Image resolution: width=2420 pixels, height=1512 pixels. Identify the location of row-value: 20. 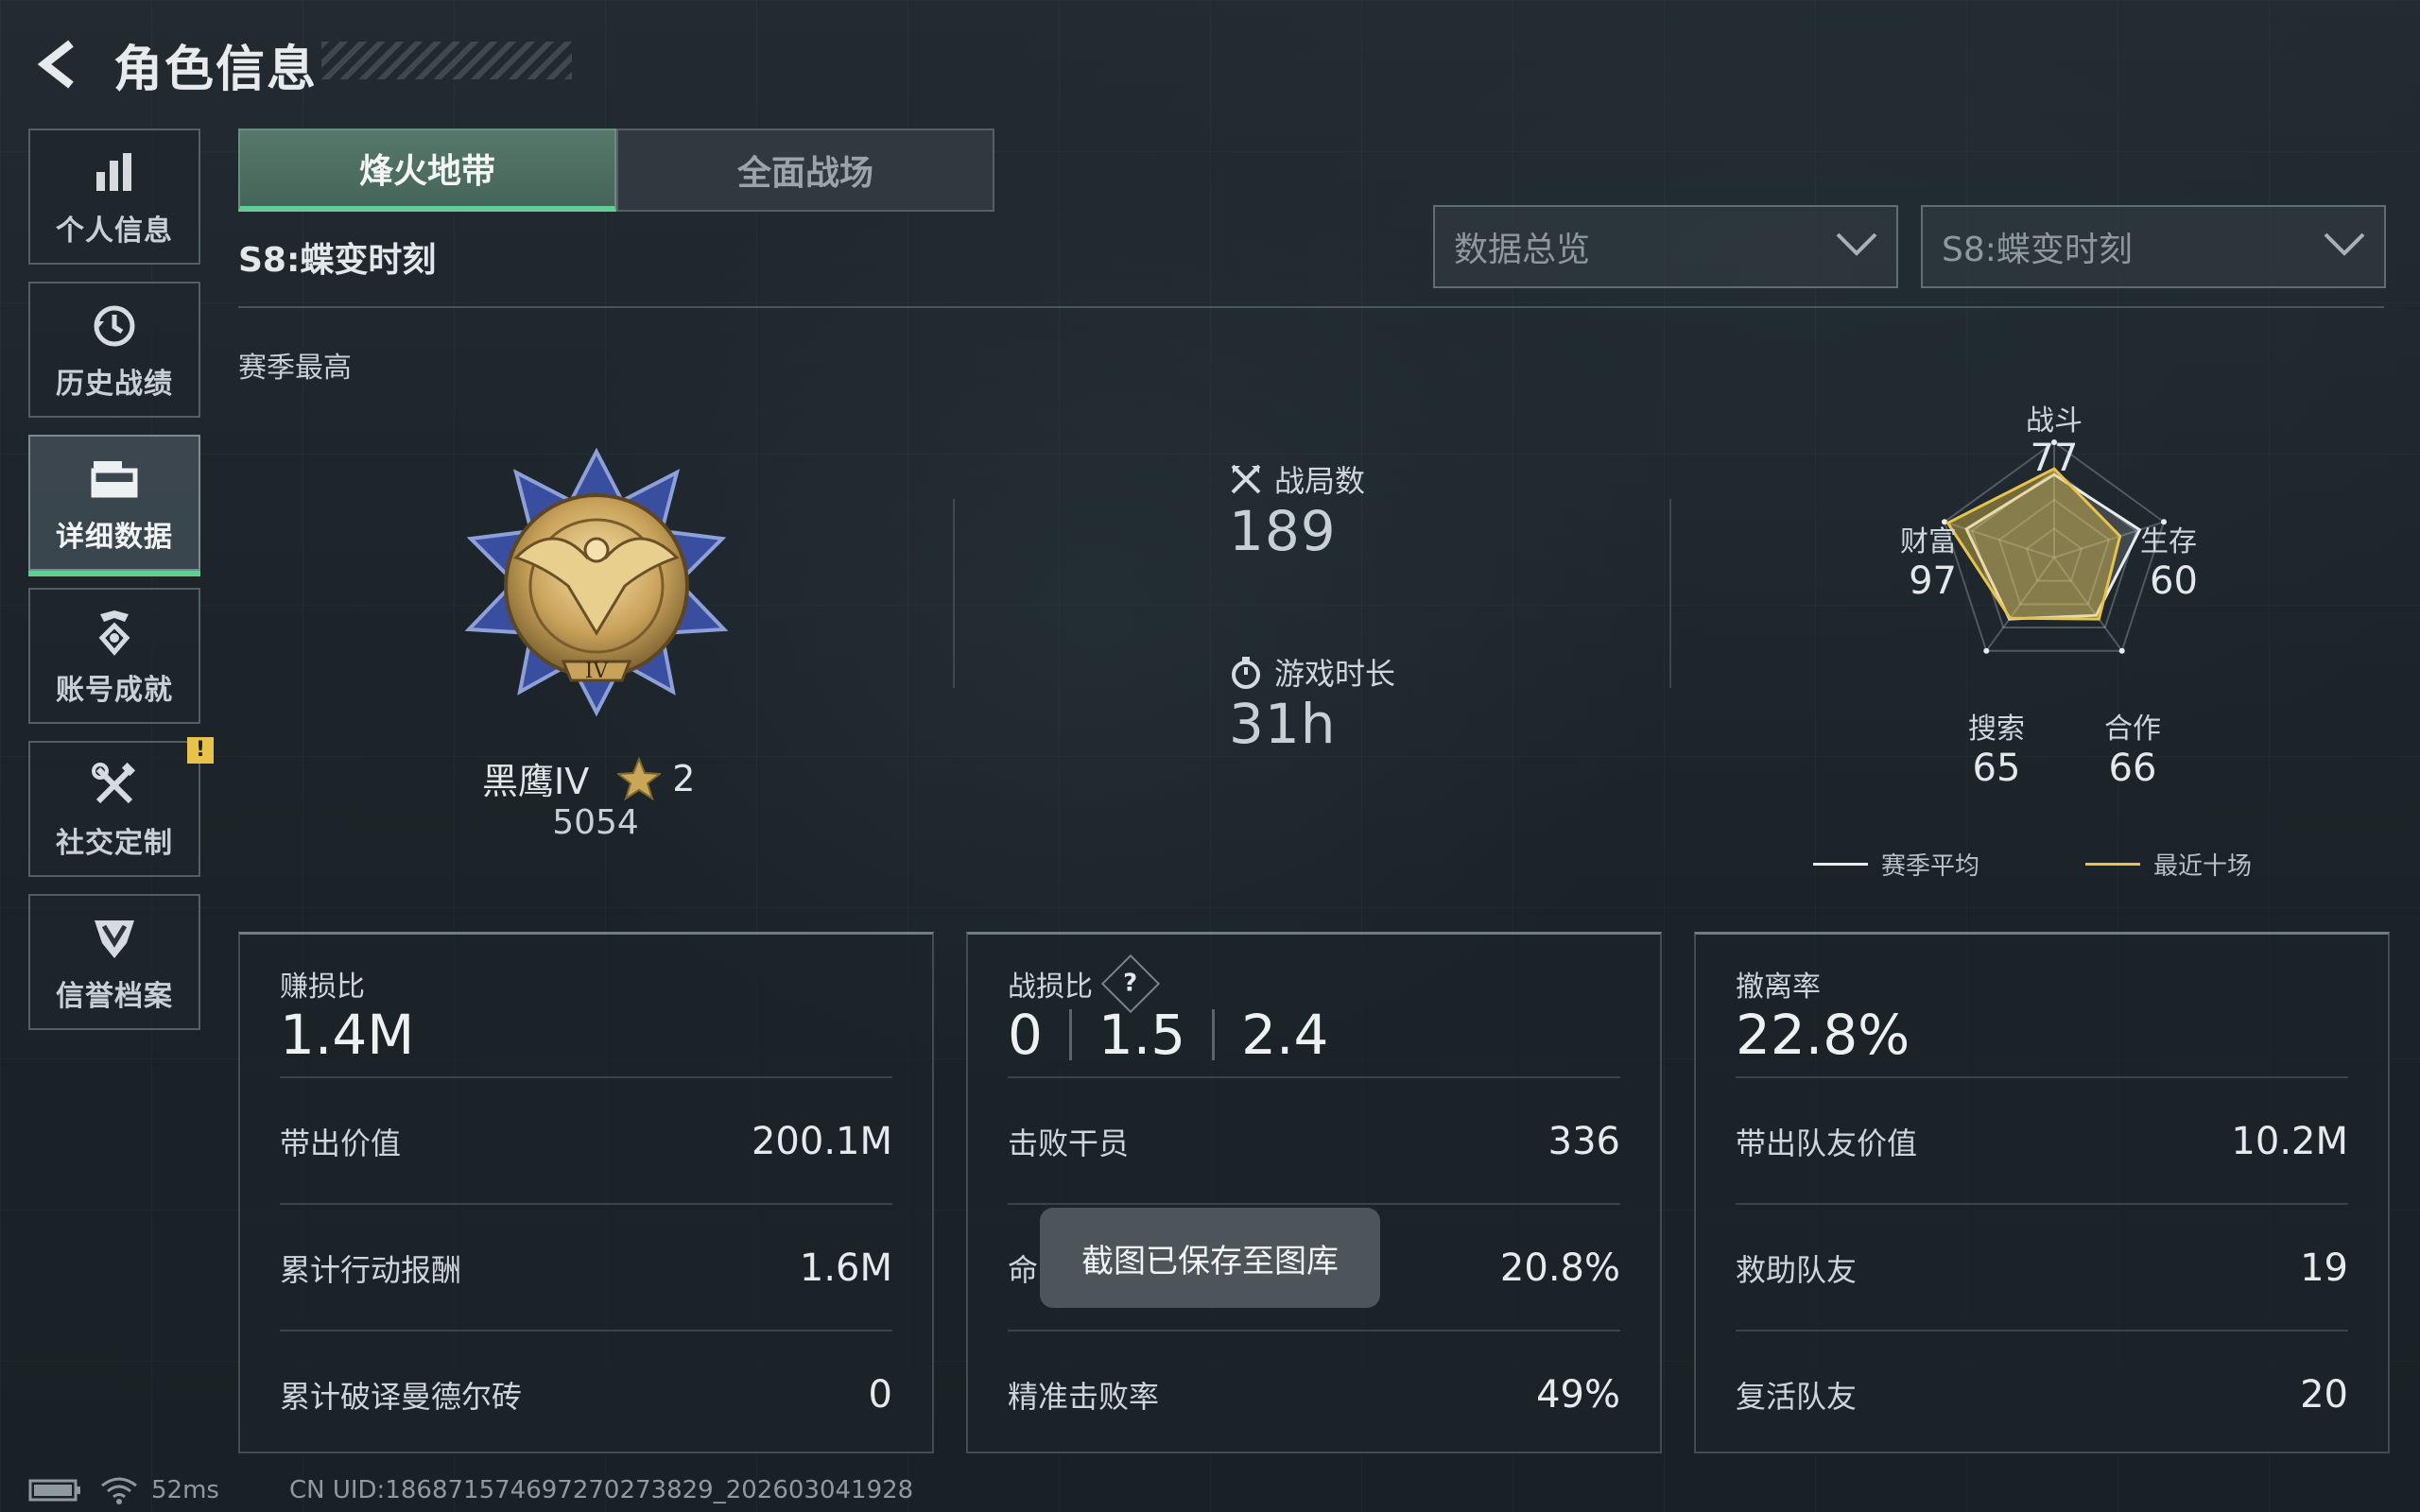
(2324, 1395).